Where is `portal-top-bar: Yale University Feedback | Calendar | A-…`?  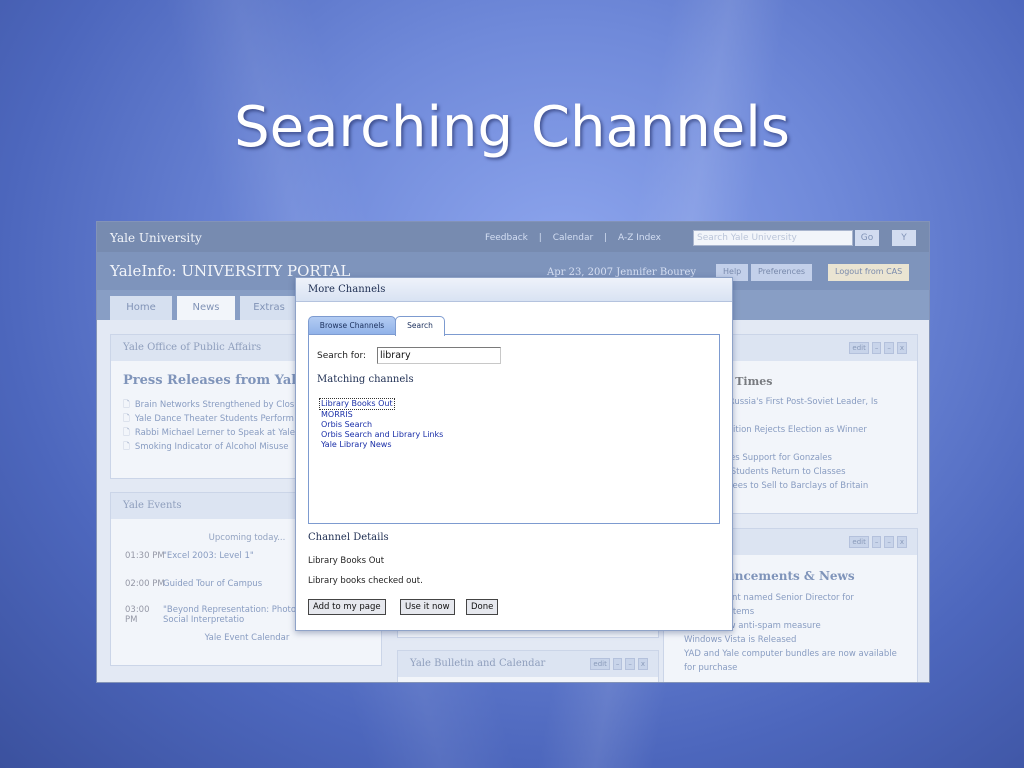
portal-top-bar: Yale University Feedback | Calendar | A-… is located at coordinates (513, 237).